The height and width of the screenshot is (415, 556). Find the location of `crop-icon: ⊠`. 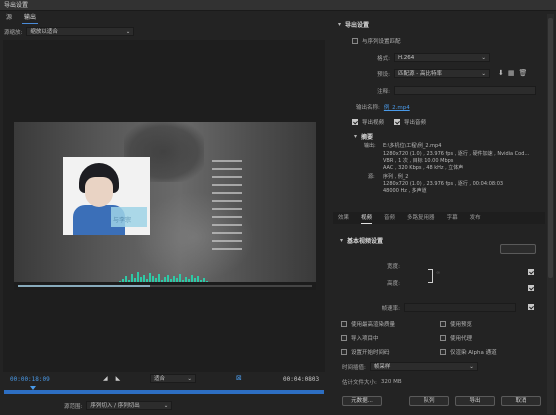

crop-icon: ⊠ is located at coordinates (239, 378).